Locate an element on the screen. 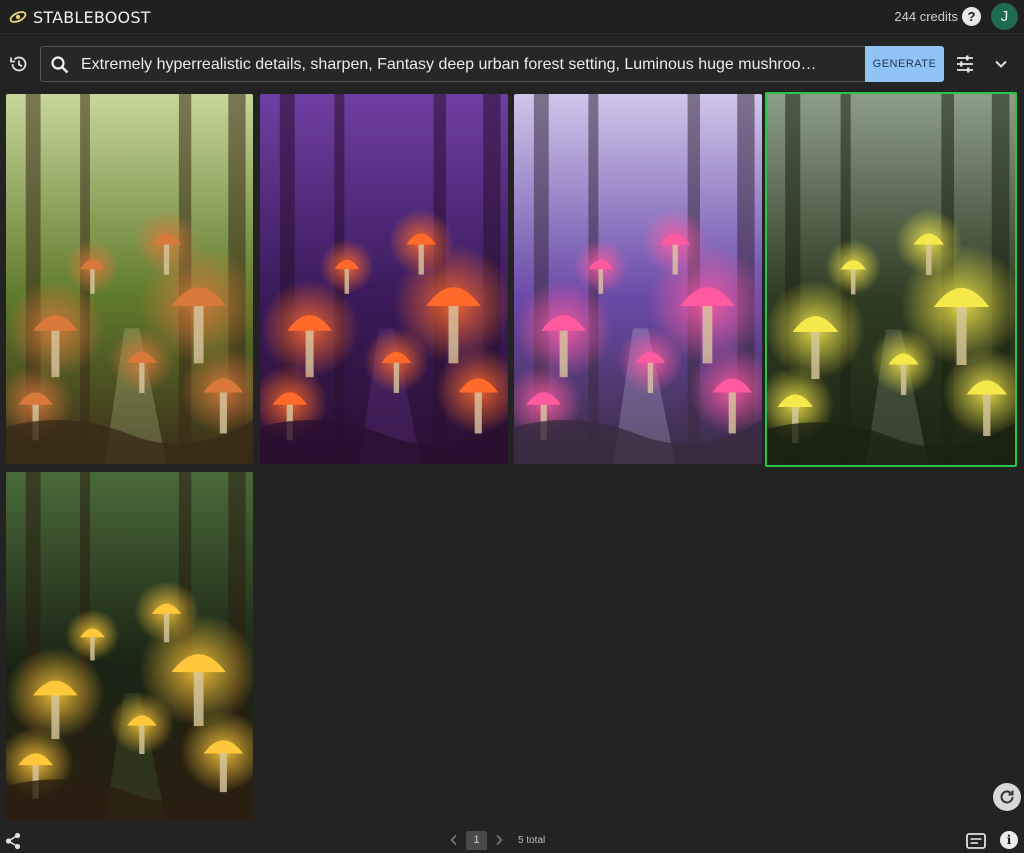 The image size is (1024, 853). brand-logo: STABLEBOOST is located at coordinates (79, 17).